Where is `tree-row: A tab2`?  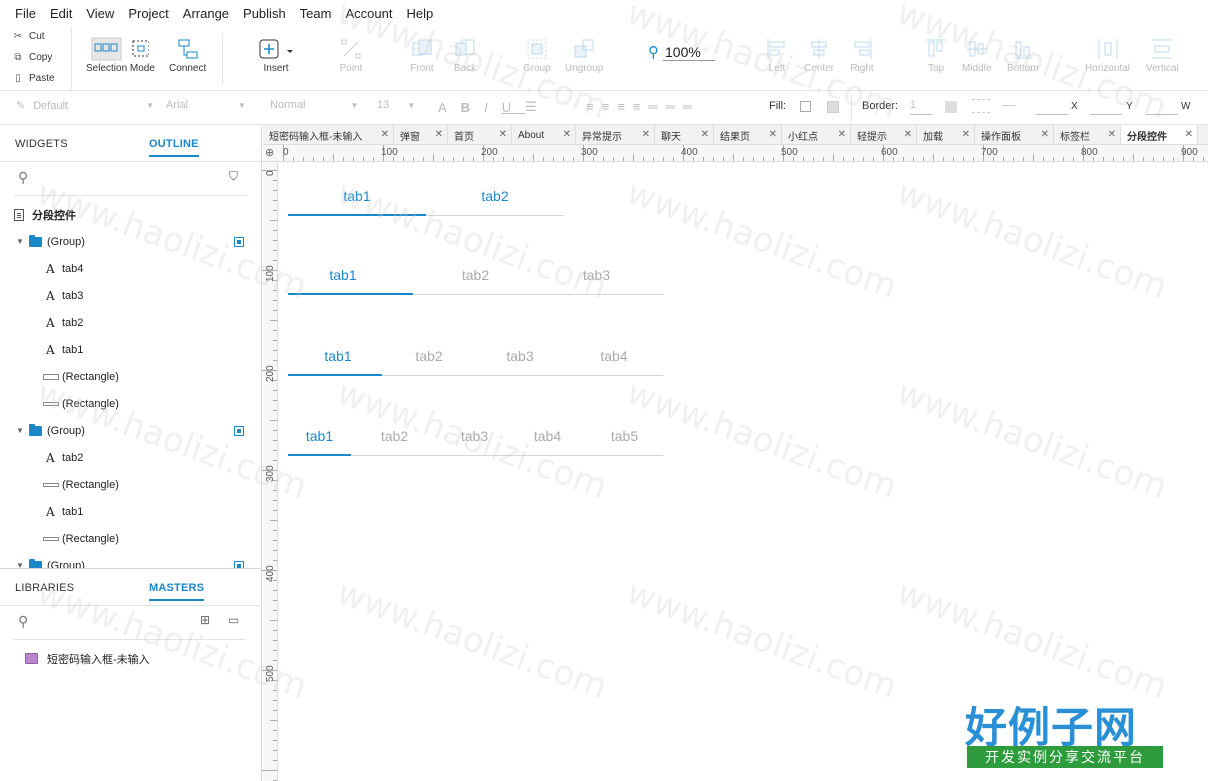 tree-row: A tab2 is located at coordinates (130, 457).